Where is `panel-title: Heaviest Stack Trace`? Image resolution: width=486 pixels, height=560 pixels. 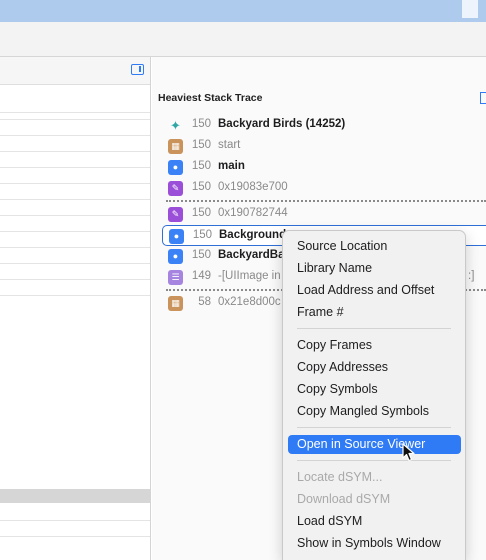 panel-title: Heaviest Stack Trace is located at coordinates (210, 98).